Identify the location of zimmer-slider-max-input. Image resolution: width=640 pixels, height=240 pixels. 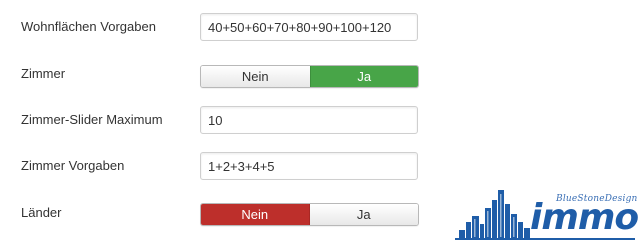
(309, 120).